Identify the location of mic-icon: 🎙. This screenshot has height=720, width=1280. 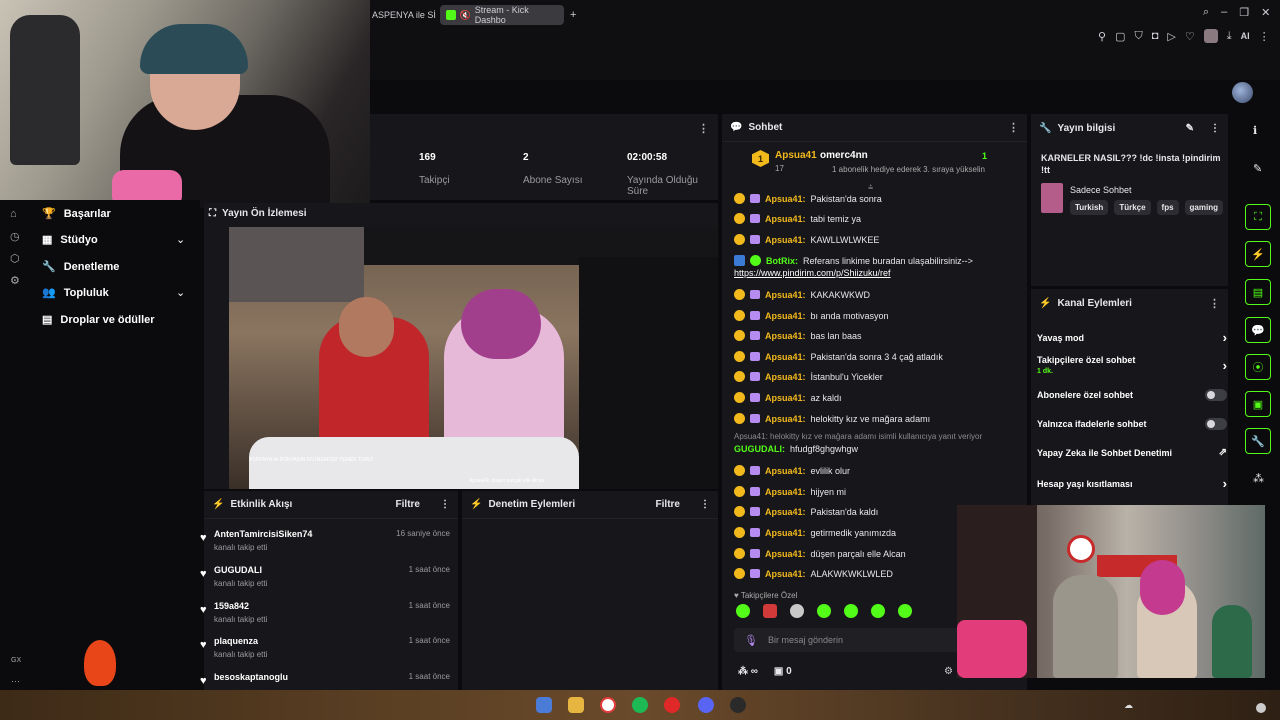
(751, 640).